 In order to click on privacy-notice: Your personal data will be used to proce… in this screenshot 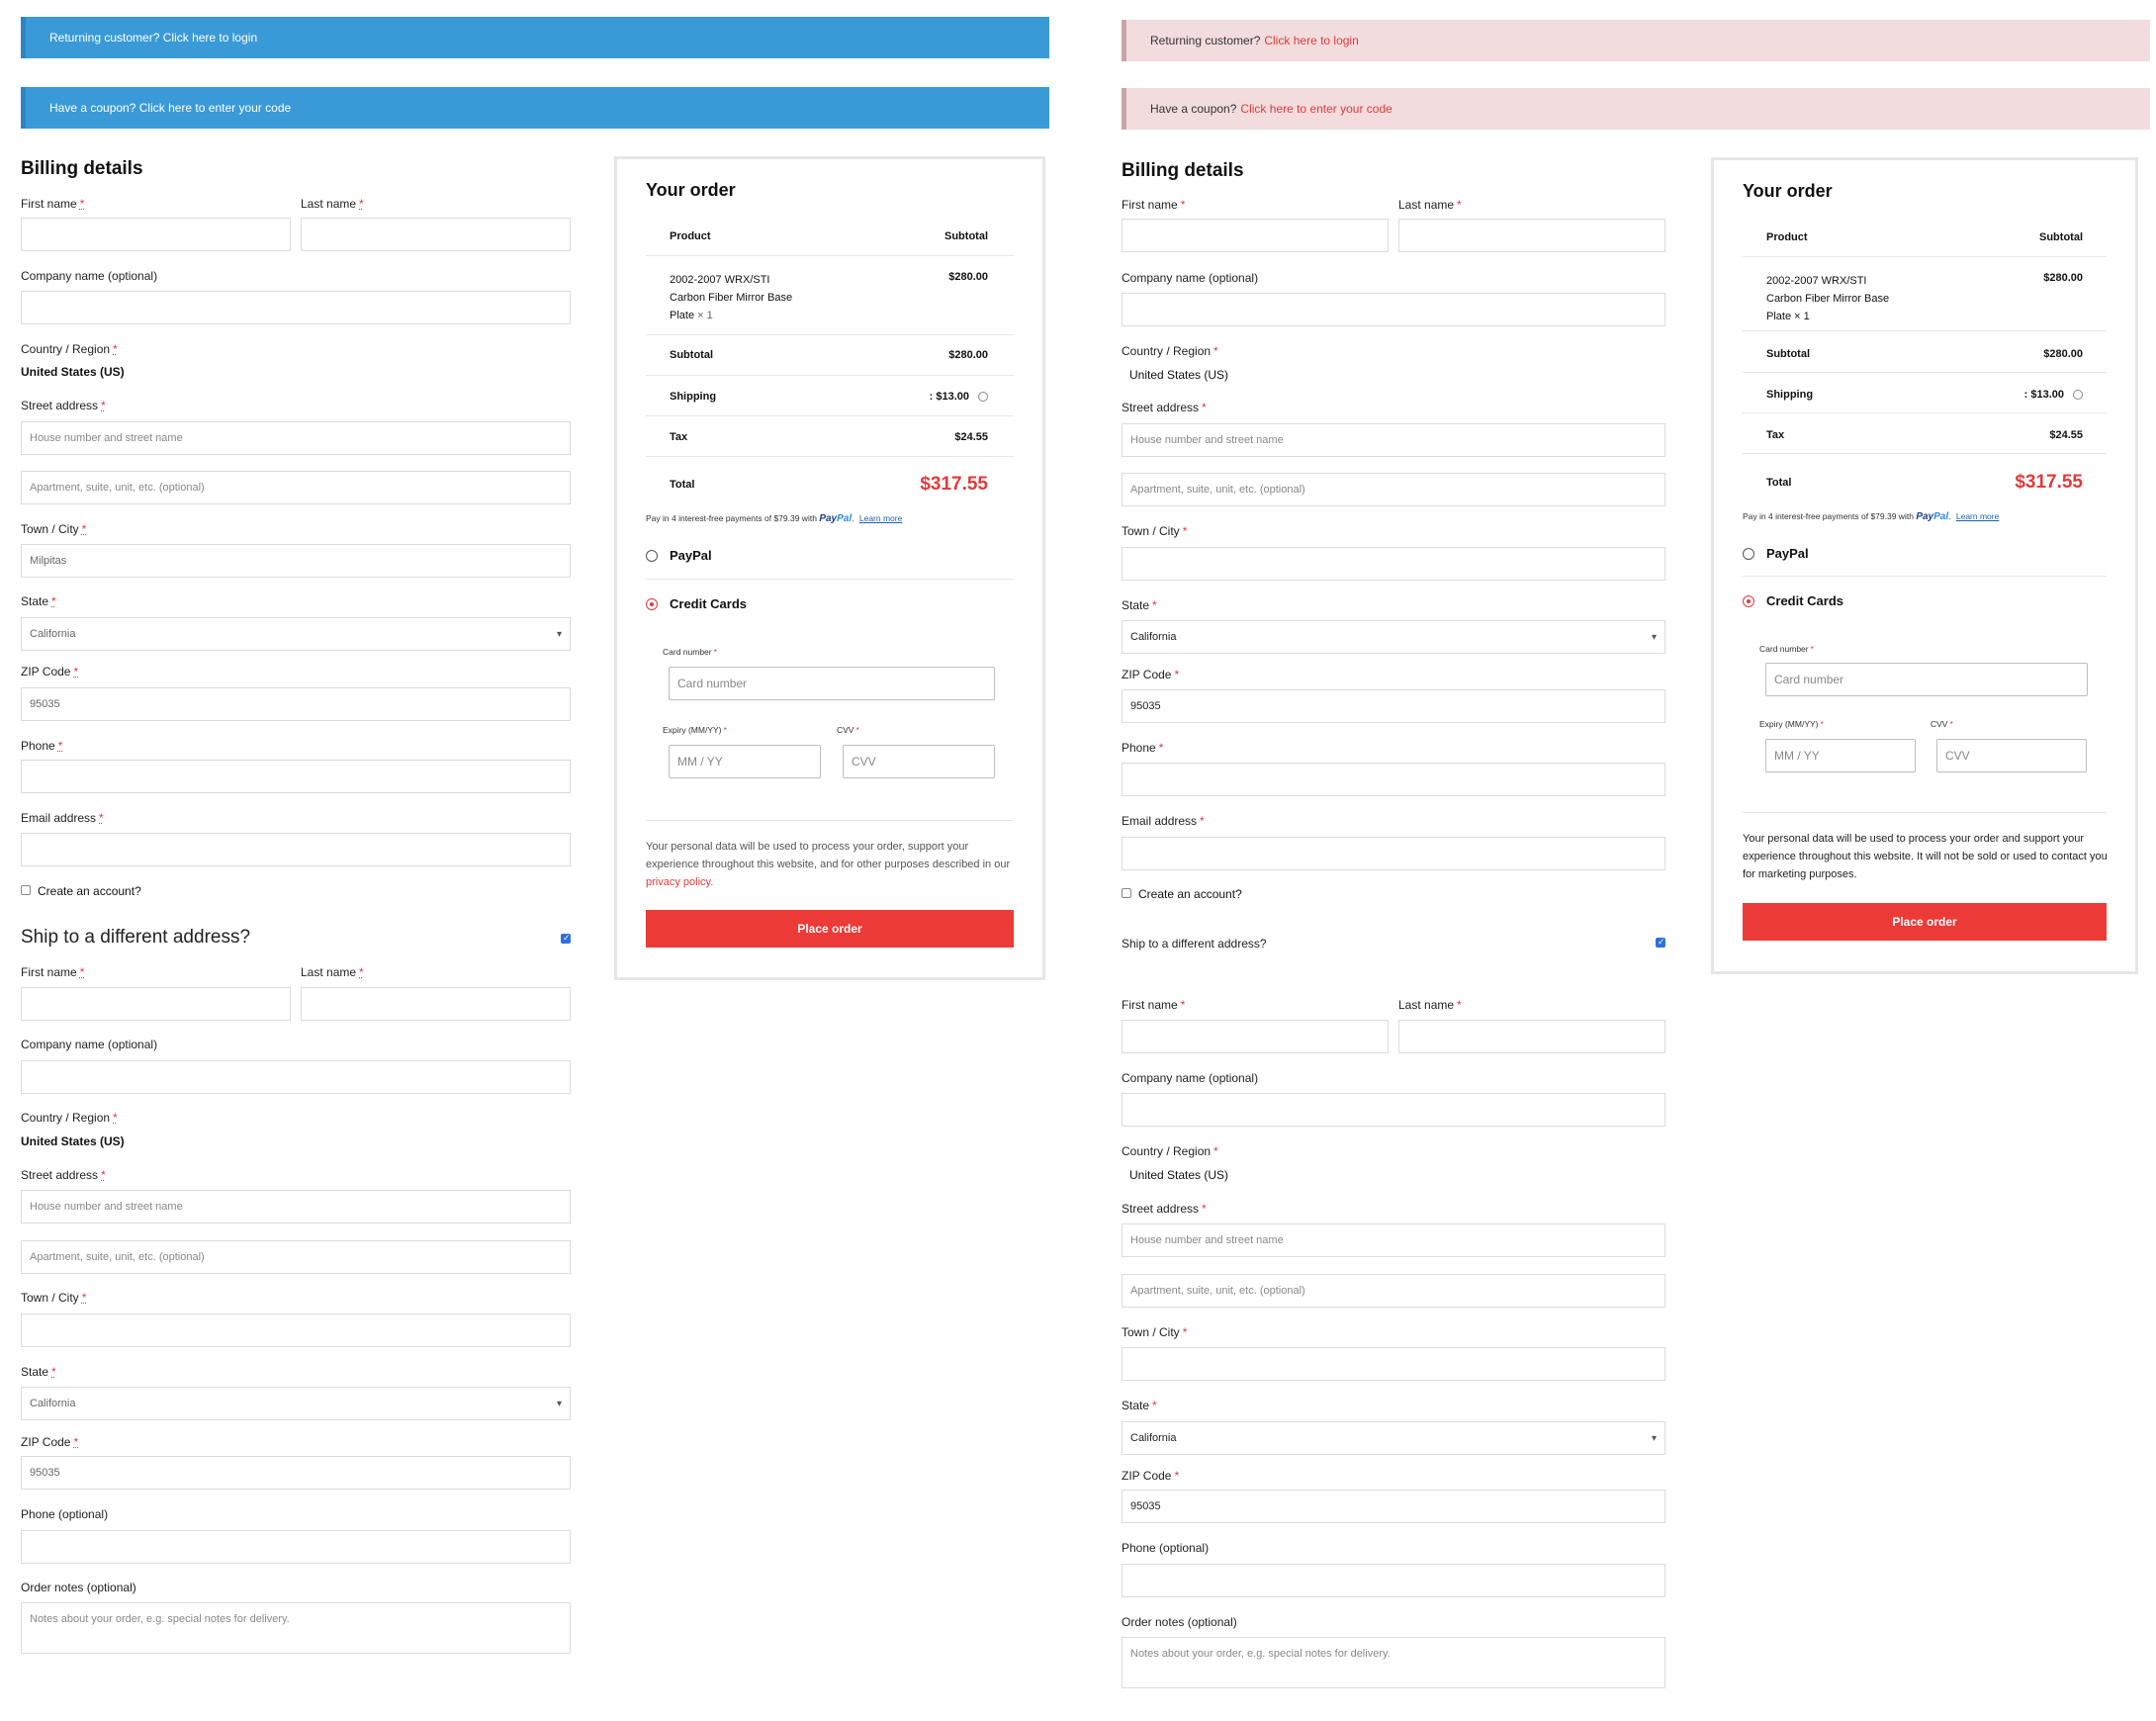, I will do `click(828, 865)`.